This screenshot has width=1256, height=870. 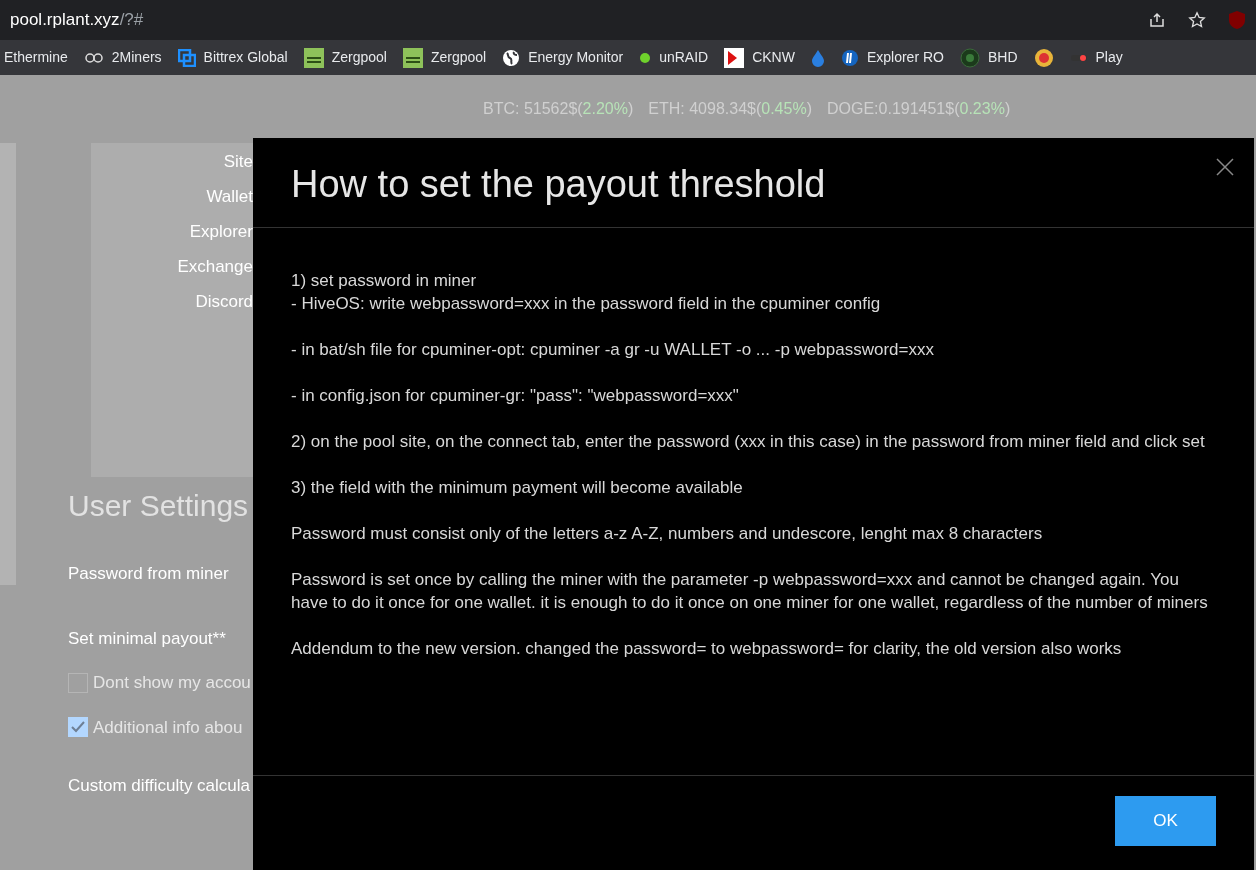 What do you see at coordinates (613, 350) in the screenshot?
I see `modal-text: - in bat/sh file for cpuminer-opt: cpuminer -a gr -u WALLET -o ... -p webpassword=xxx` at bounding box center [613, 350].